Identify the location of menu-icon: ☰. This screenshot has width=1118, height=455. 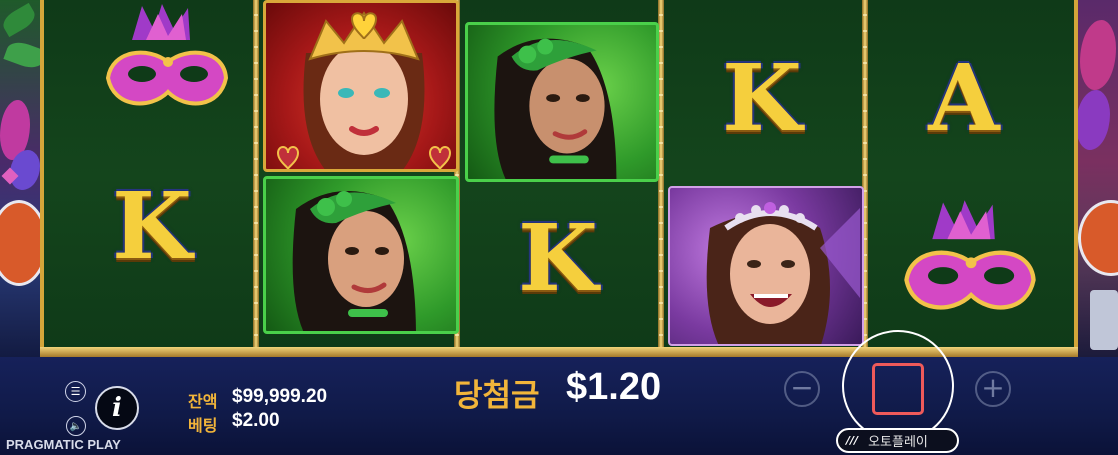
(75, 391).